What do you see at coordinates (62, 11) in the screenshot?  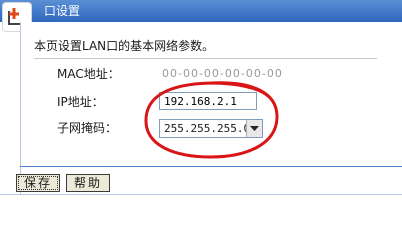 I see `window-title: 口设置` at bounding box center [62, 11].